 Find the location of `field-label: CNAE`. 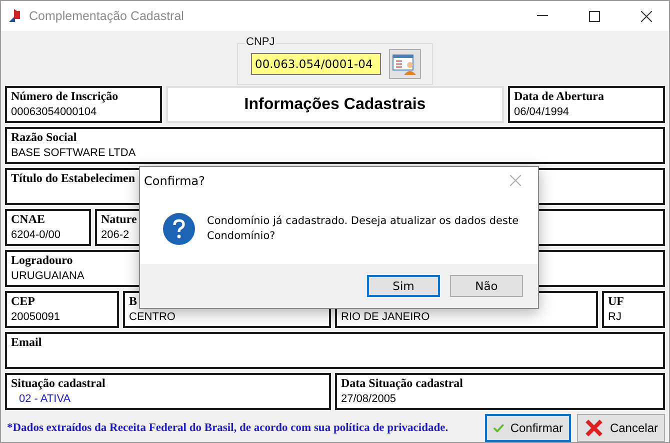

field-label: CNAE is located at coordinates (28, 219).